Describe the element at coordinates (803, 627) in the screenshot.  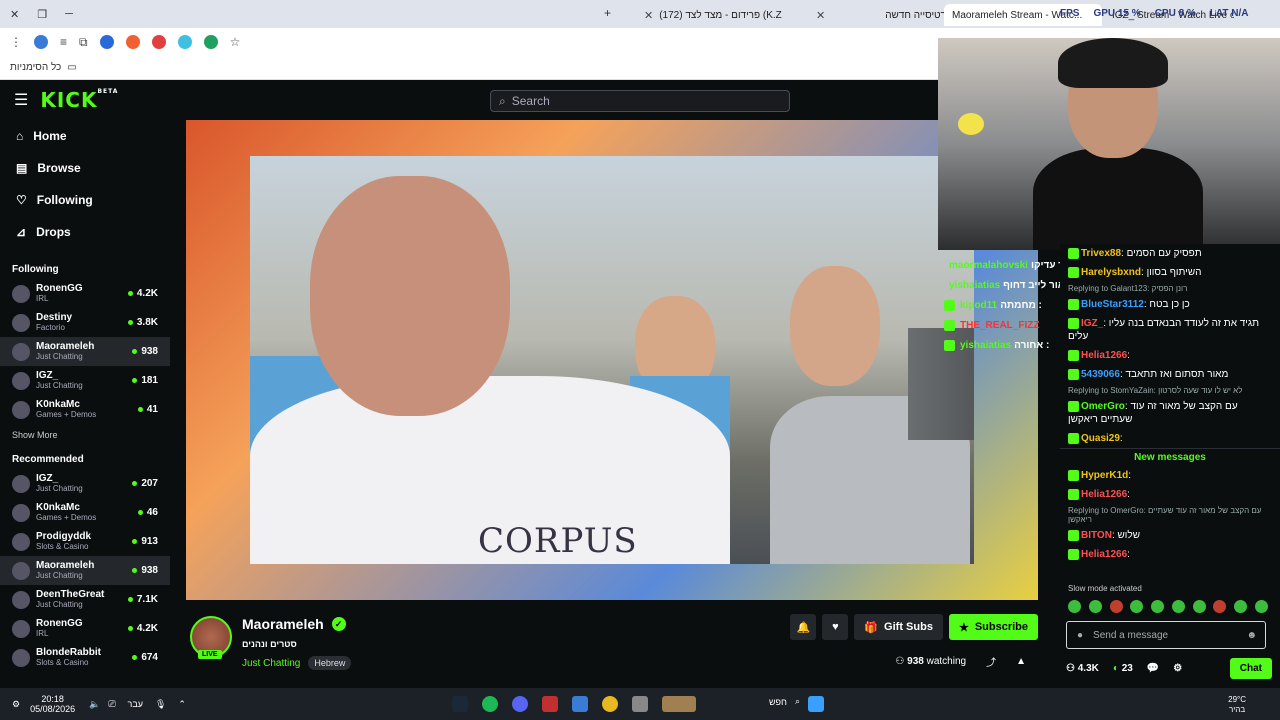
I see `notification-bell-button: 🔔` at that location.